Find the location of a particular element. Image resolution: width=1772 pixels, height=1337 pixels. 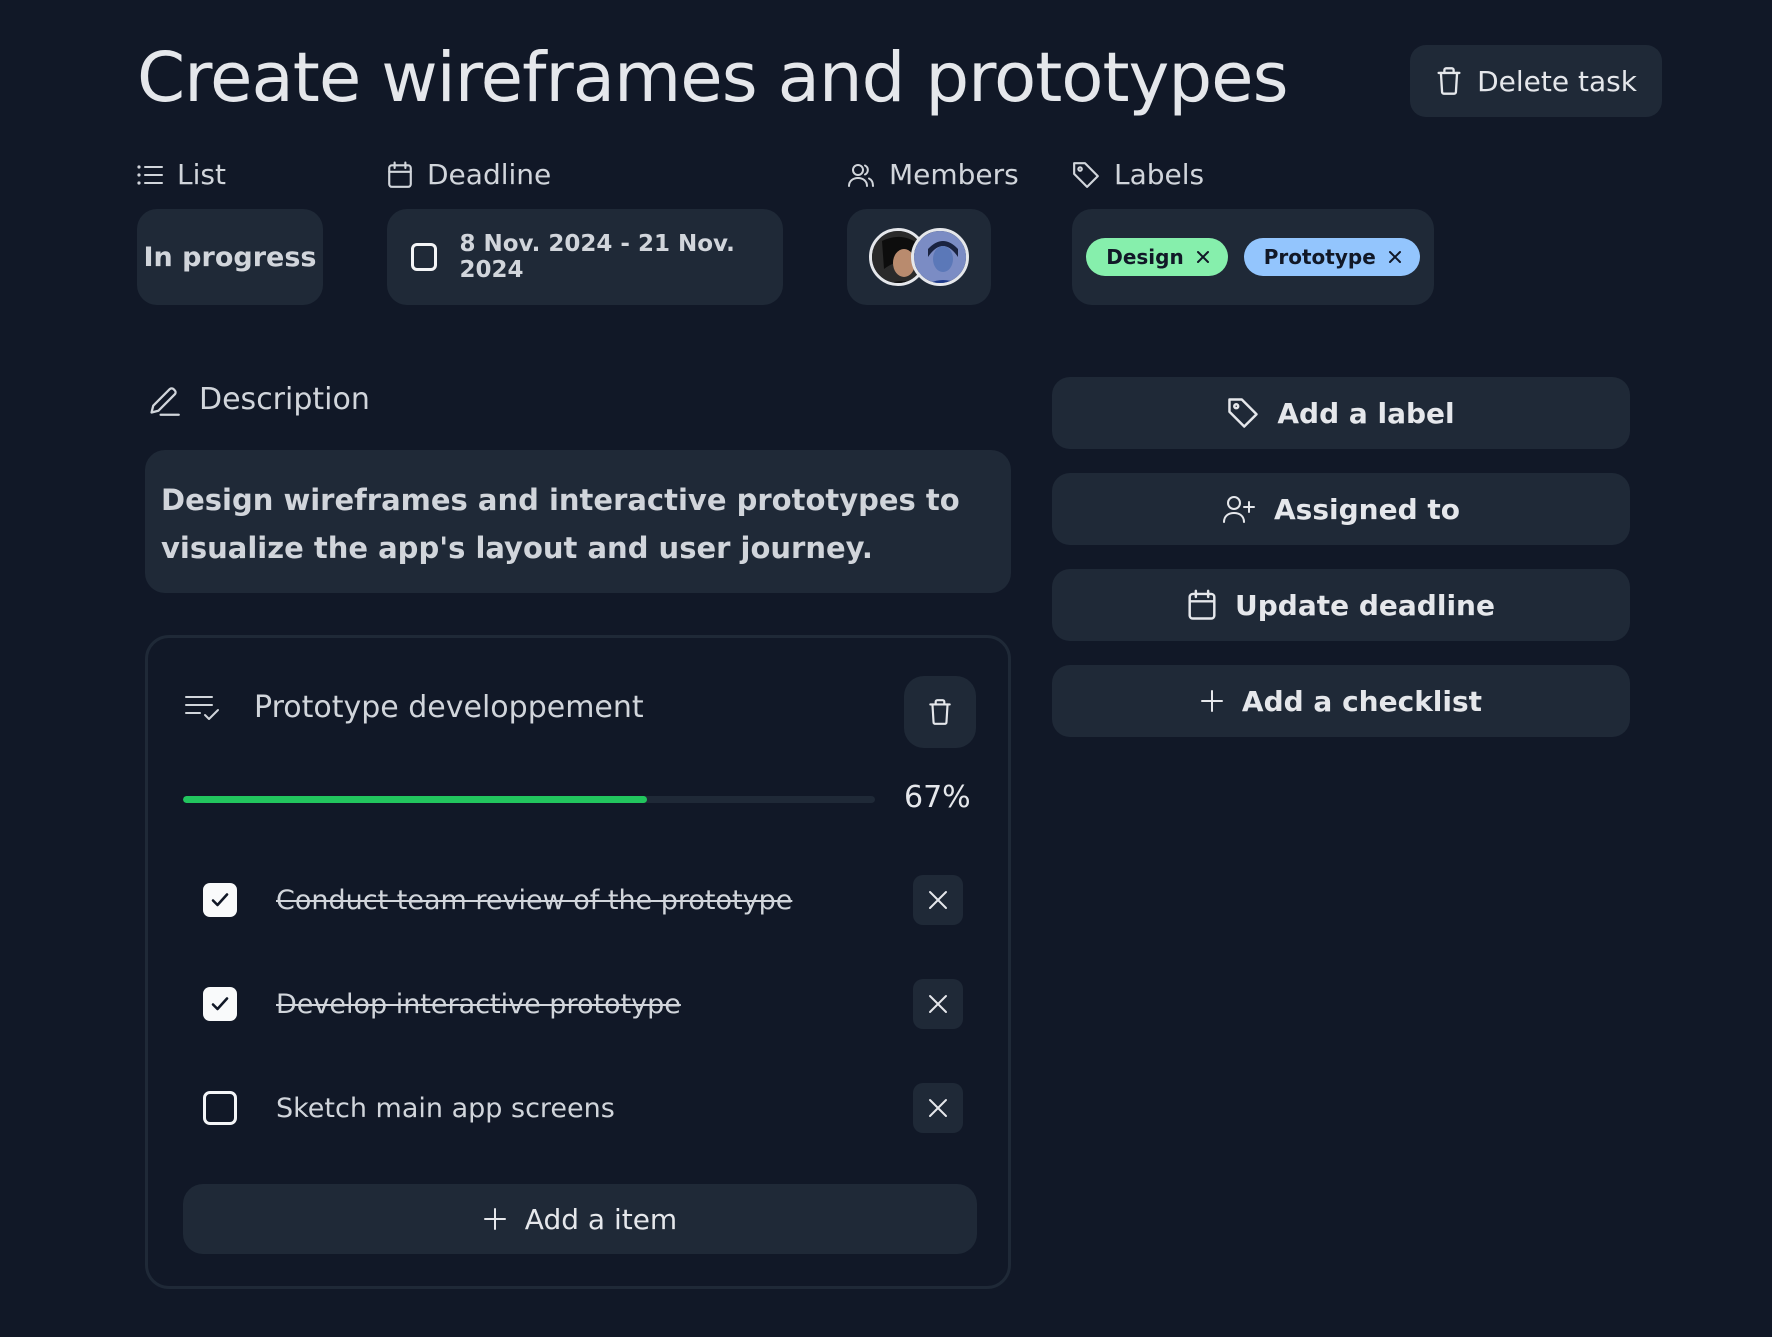

description-header: Description is located at coordinates (258, 399).